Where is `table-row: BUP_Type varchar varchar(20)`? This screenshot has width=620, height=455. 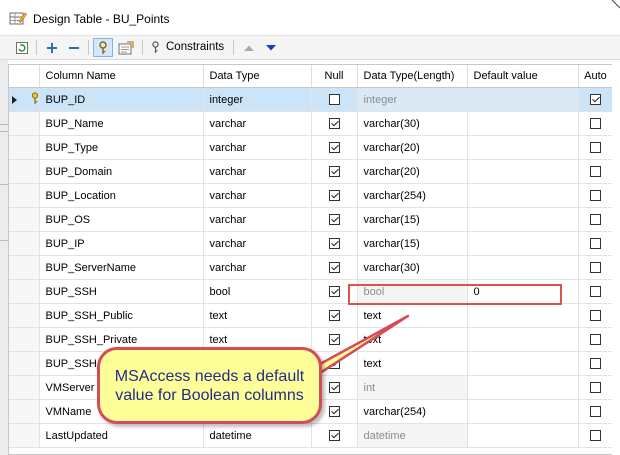 table-row: BUP_Type varchar varchar(20) is located at coordinates (310, 147).